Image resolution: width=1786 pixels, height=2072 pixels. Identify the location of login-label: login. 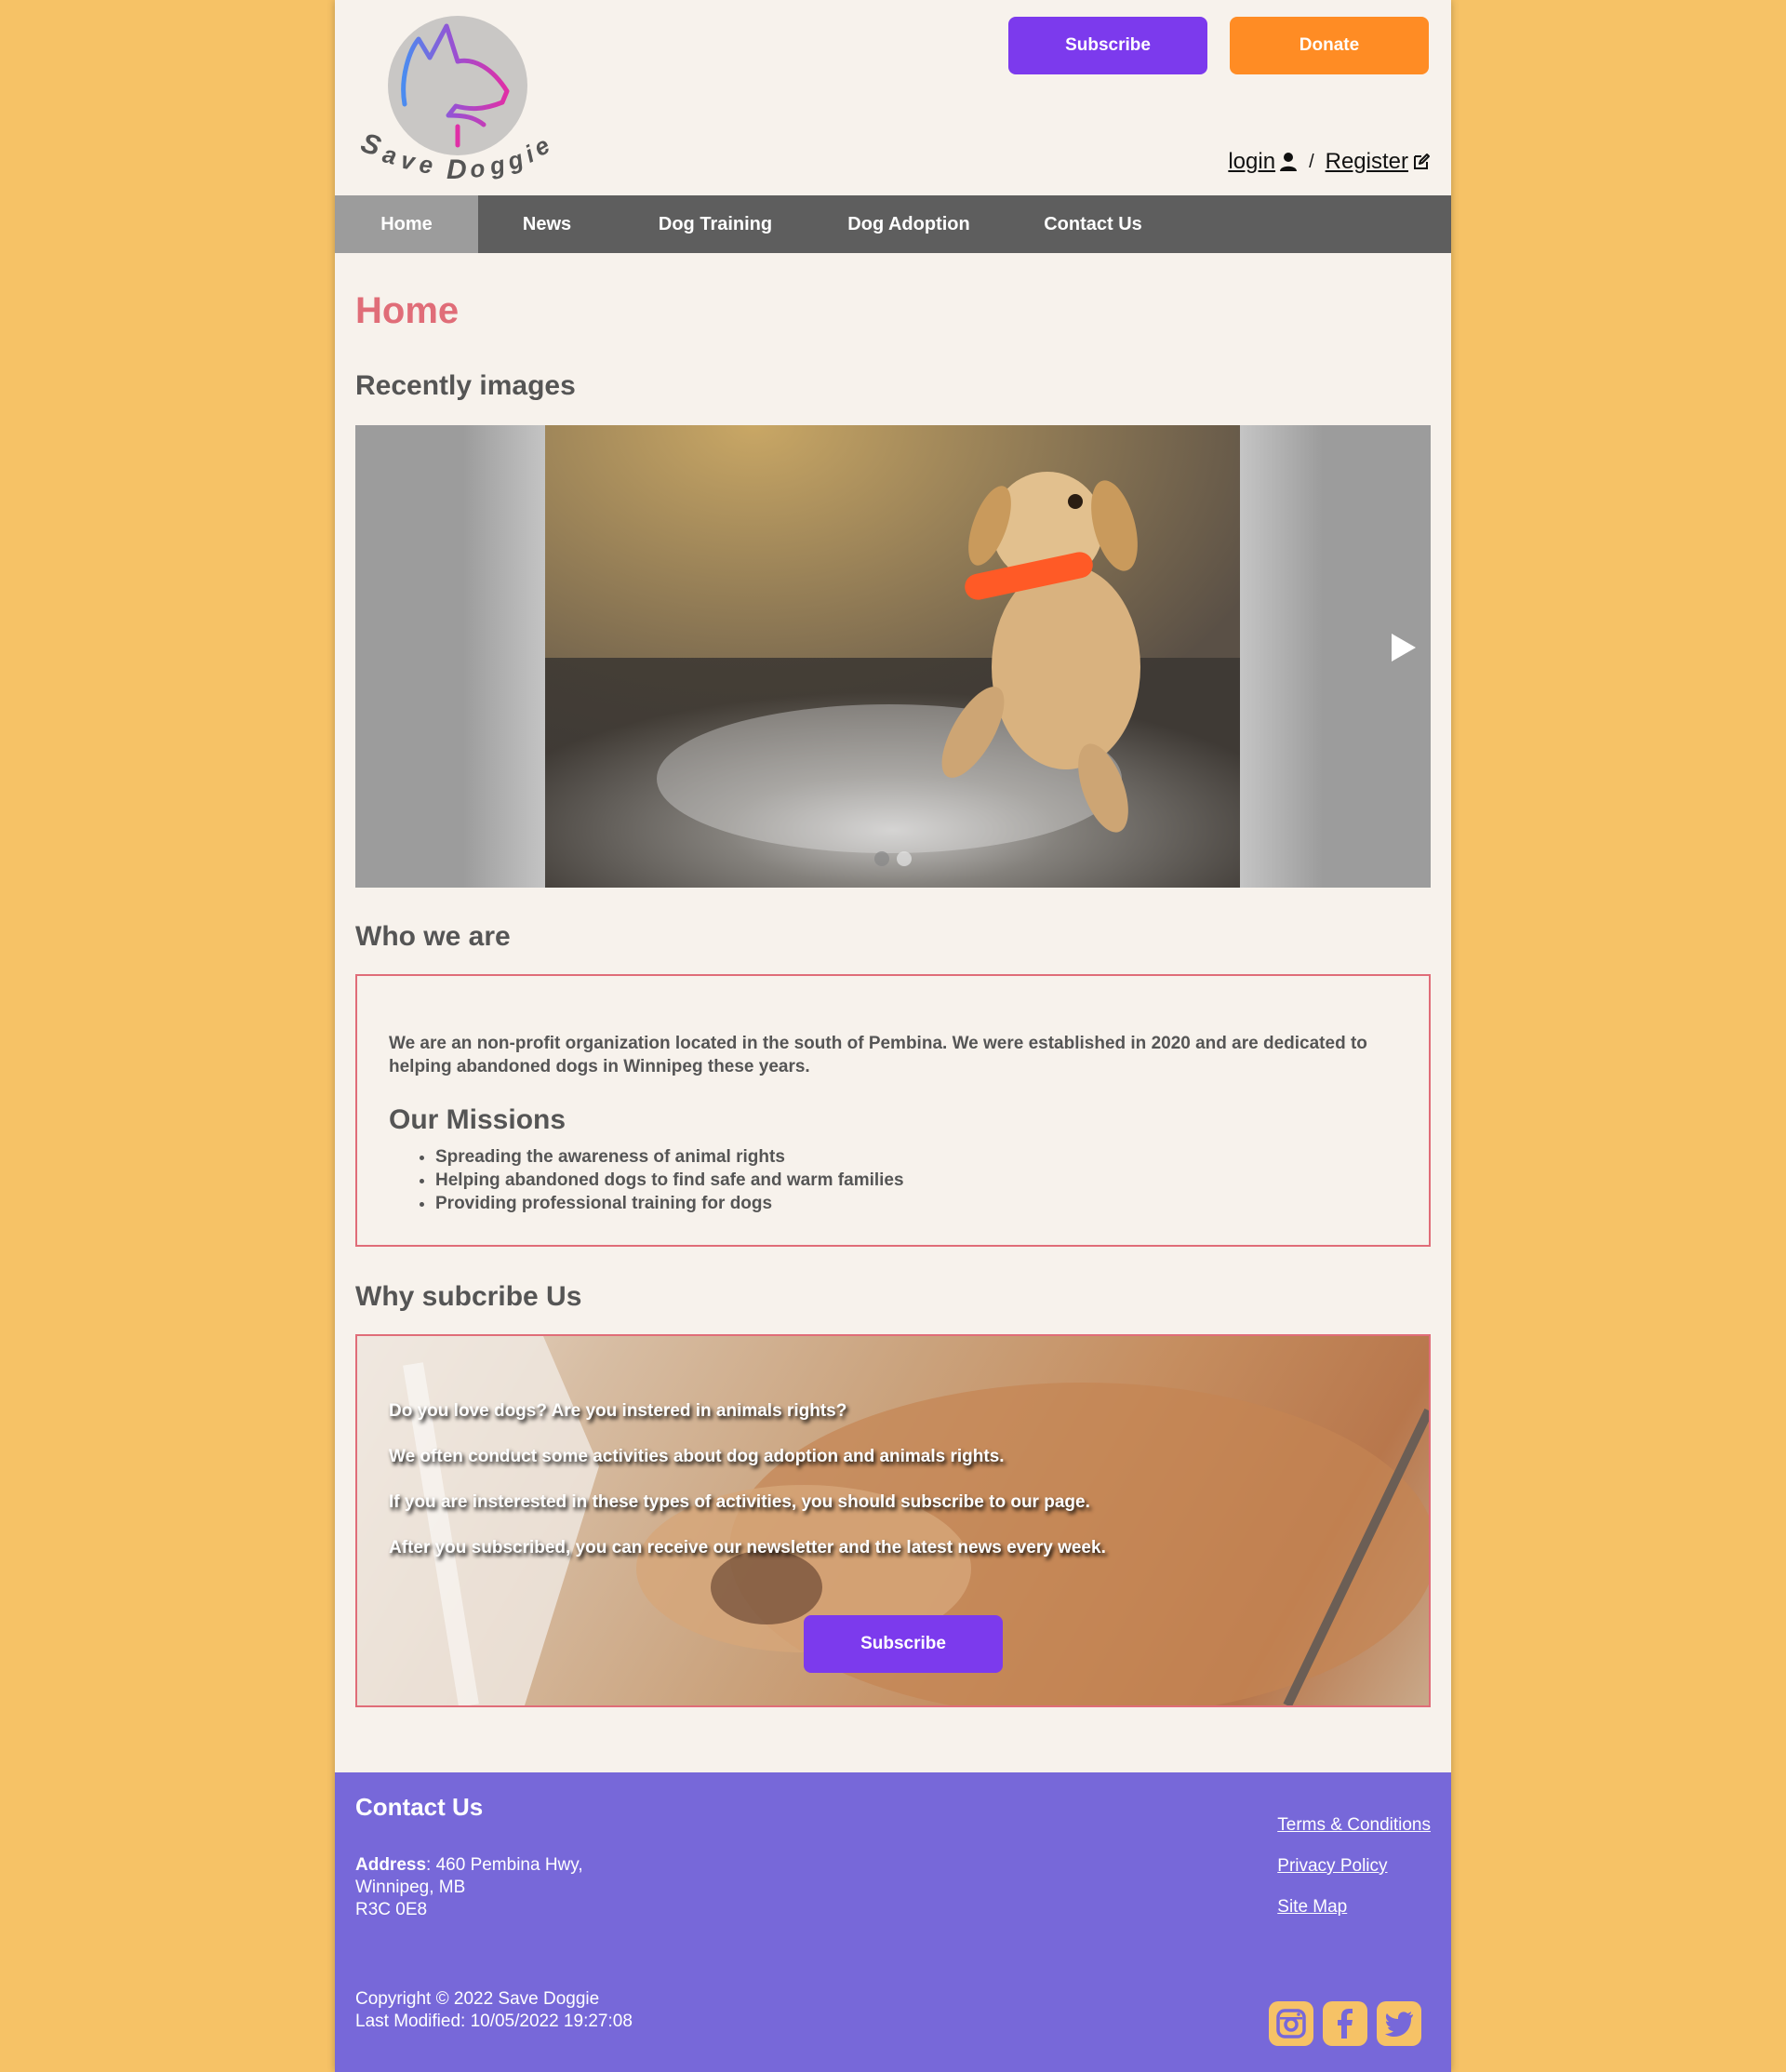
(1252, 162).